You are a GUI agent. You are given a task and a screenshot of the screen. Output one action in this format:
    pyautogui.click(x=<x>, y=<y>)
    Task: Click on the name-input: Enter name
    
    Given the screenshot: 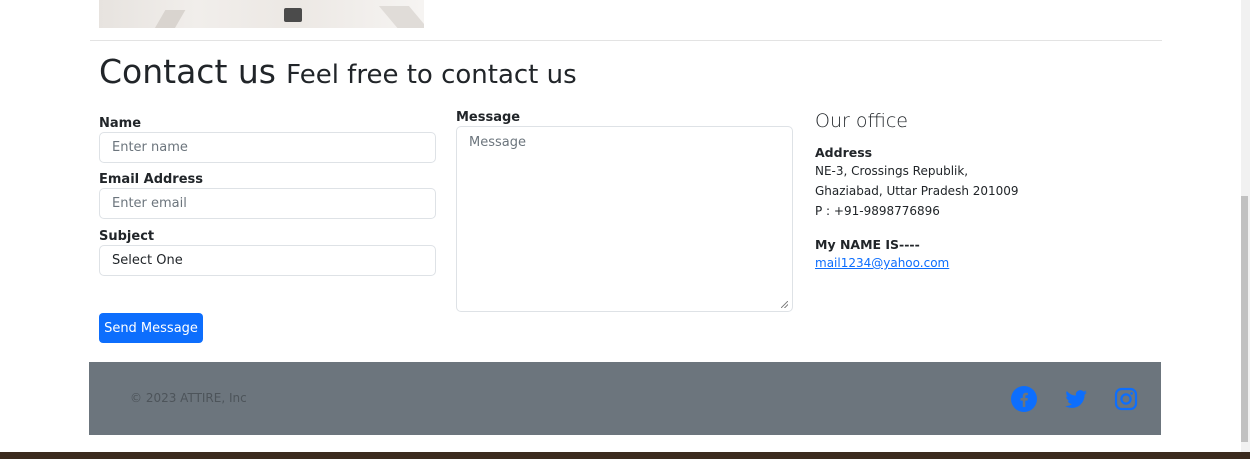 What is the action you would take?
    pyautogui.click(x=267, y=147)
    